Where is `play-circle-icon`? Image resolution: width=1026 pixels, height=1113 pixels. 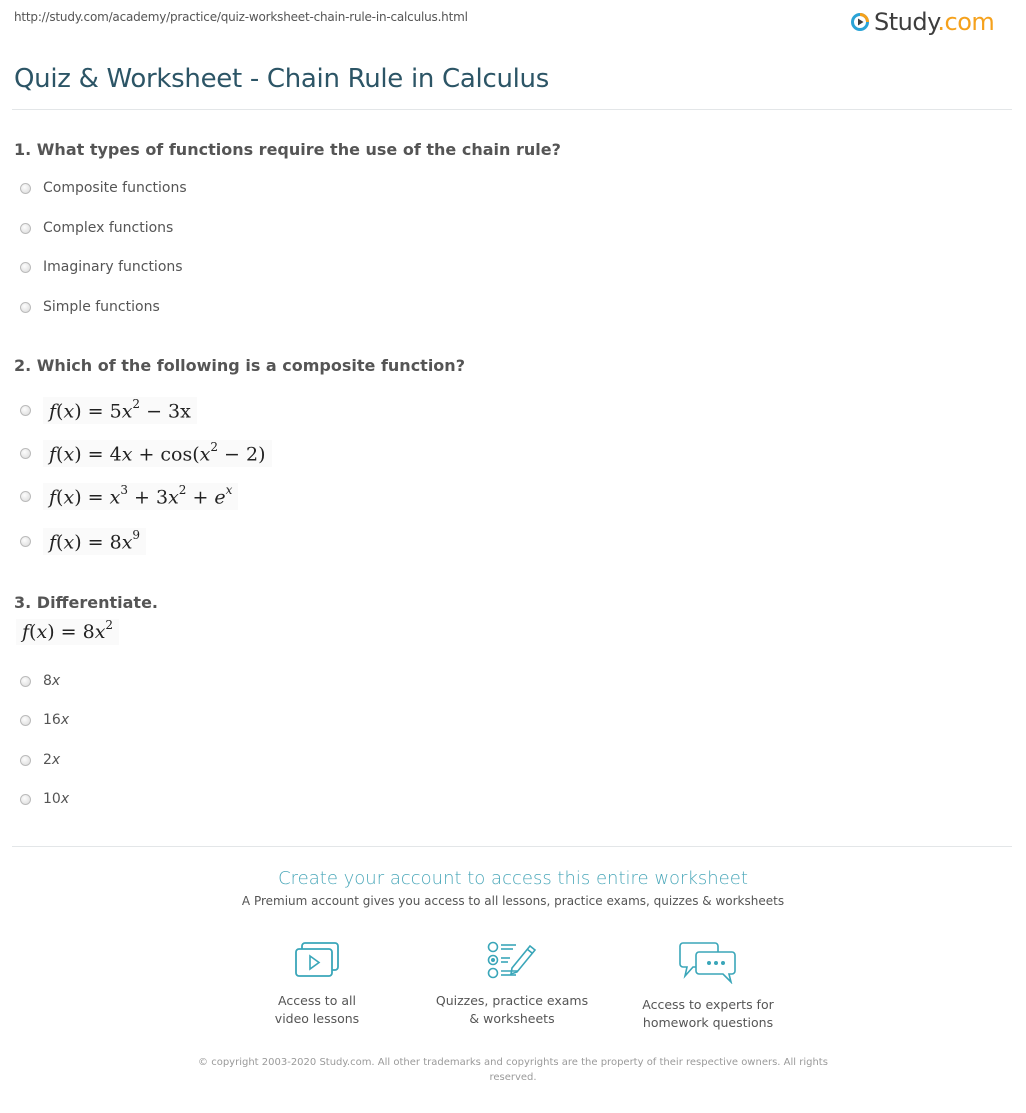 play-circle-icon is located at coordinates (860, 22).